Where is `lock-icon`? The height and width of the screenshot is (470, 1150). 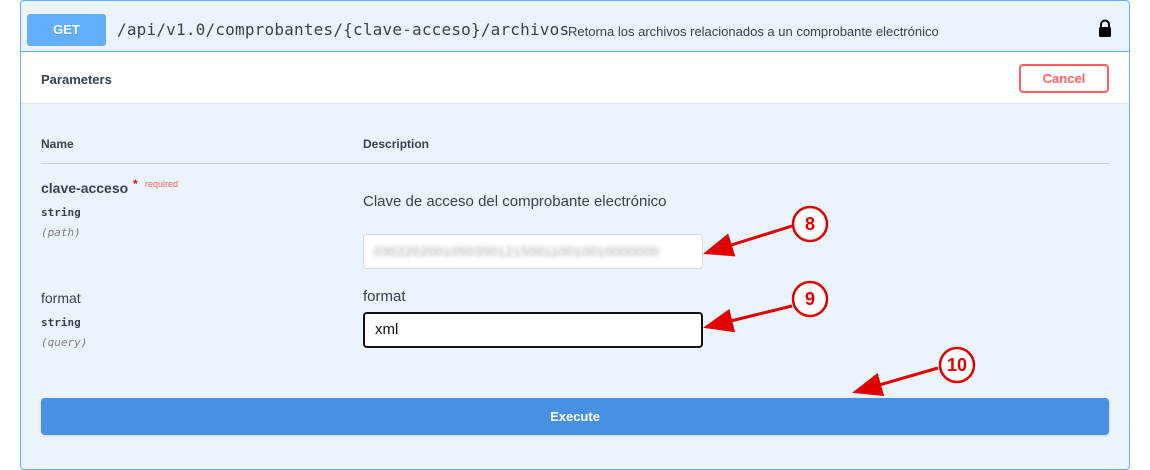 lock-icon is located at coordinates (1105, 28).